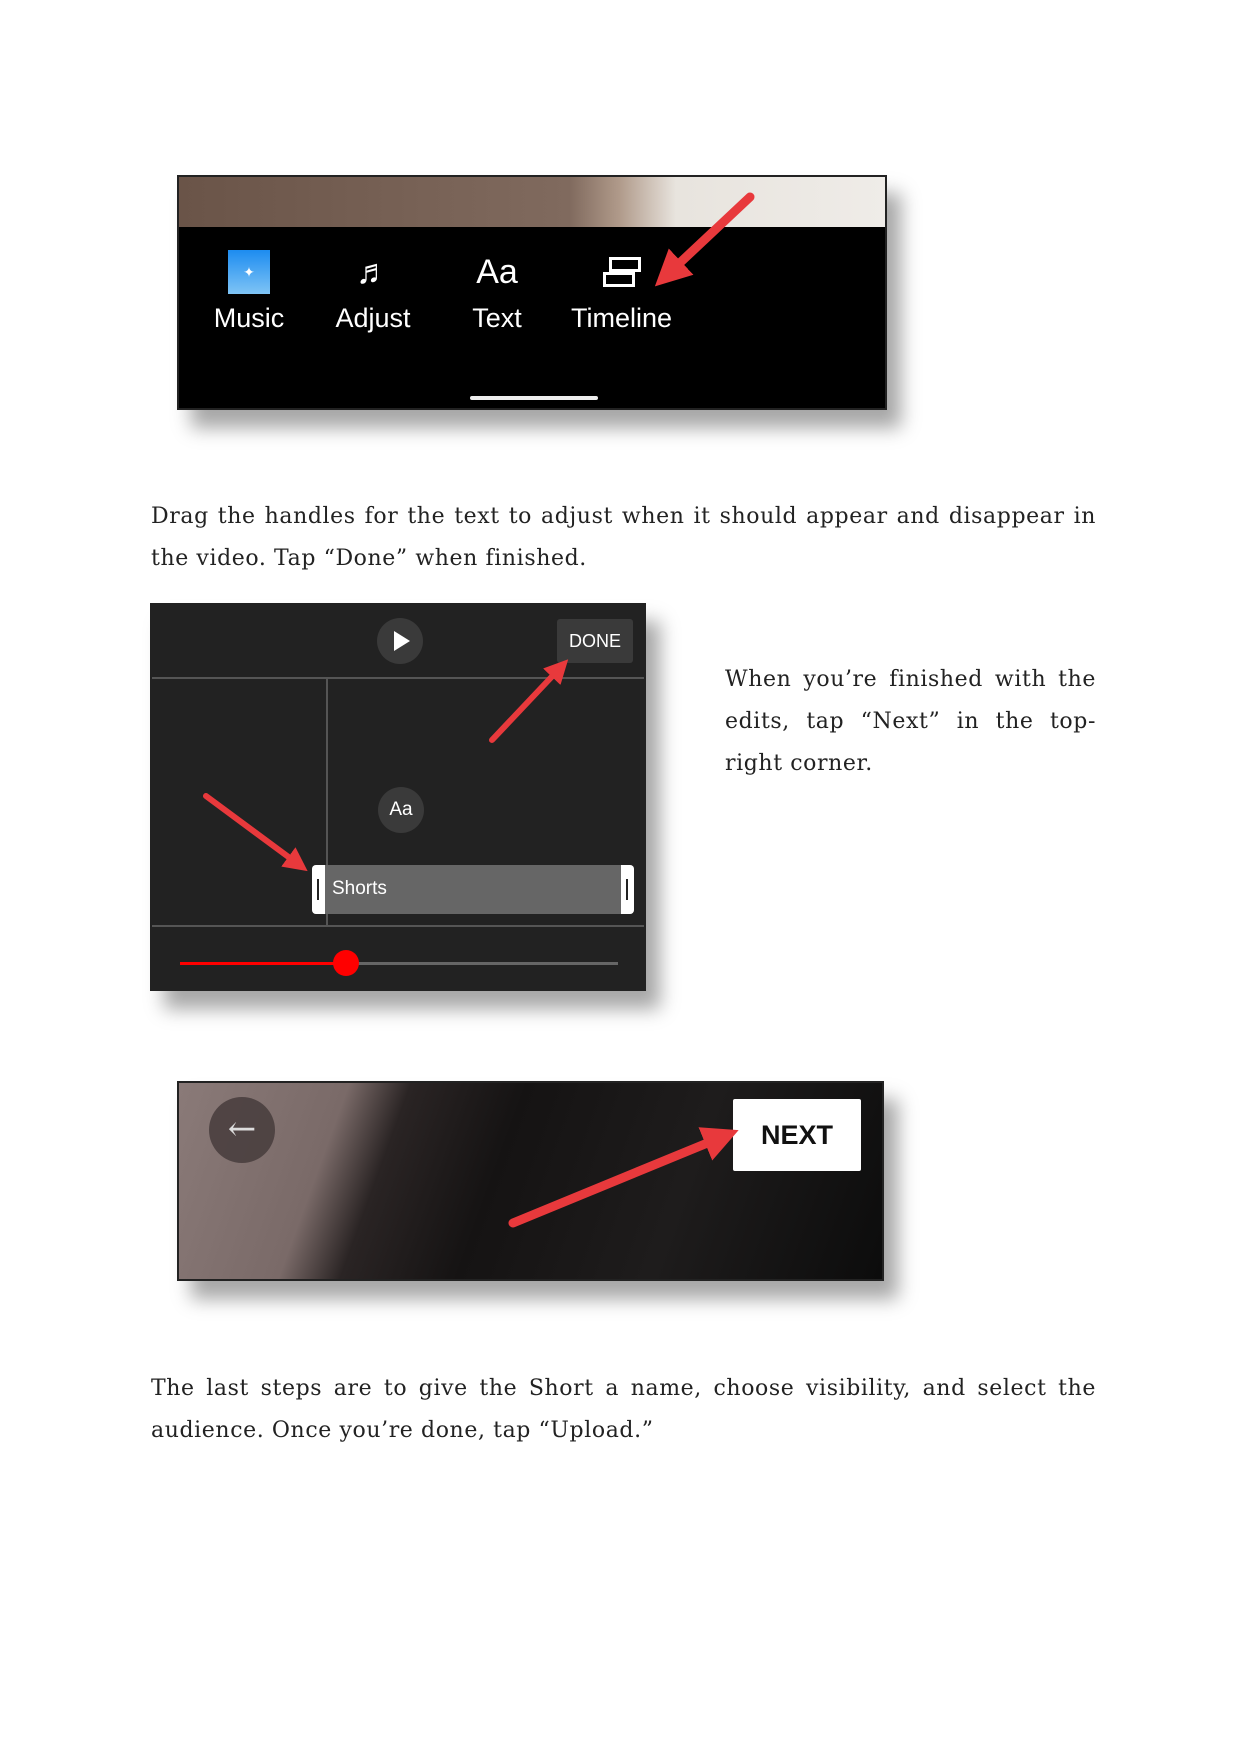 Image resolution: width=1240 pixels, height=1754 pixels. I want to click on timeline-icon, so click(621, 272).